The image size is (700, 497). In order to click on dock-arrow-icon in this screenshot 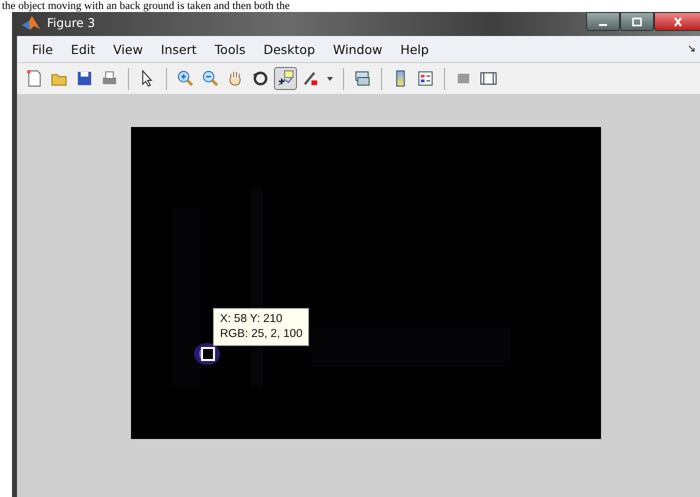, I will do `click(692, 49)`.